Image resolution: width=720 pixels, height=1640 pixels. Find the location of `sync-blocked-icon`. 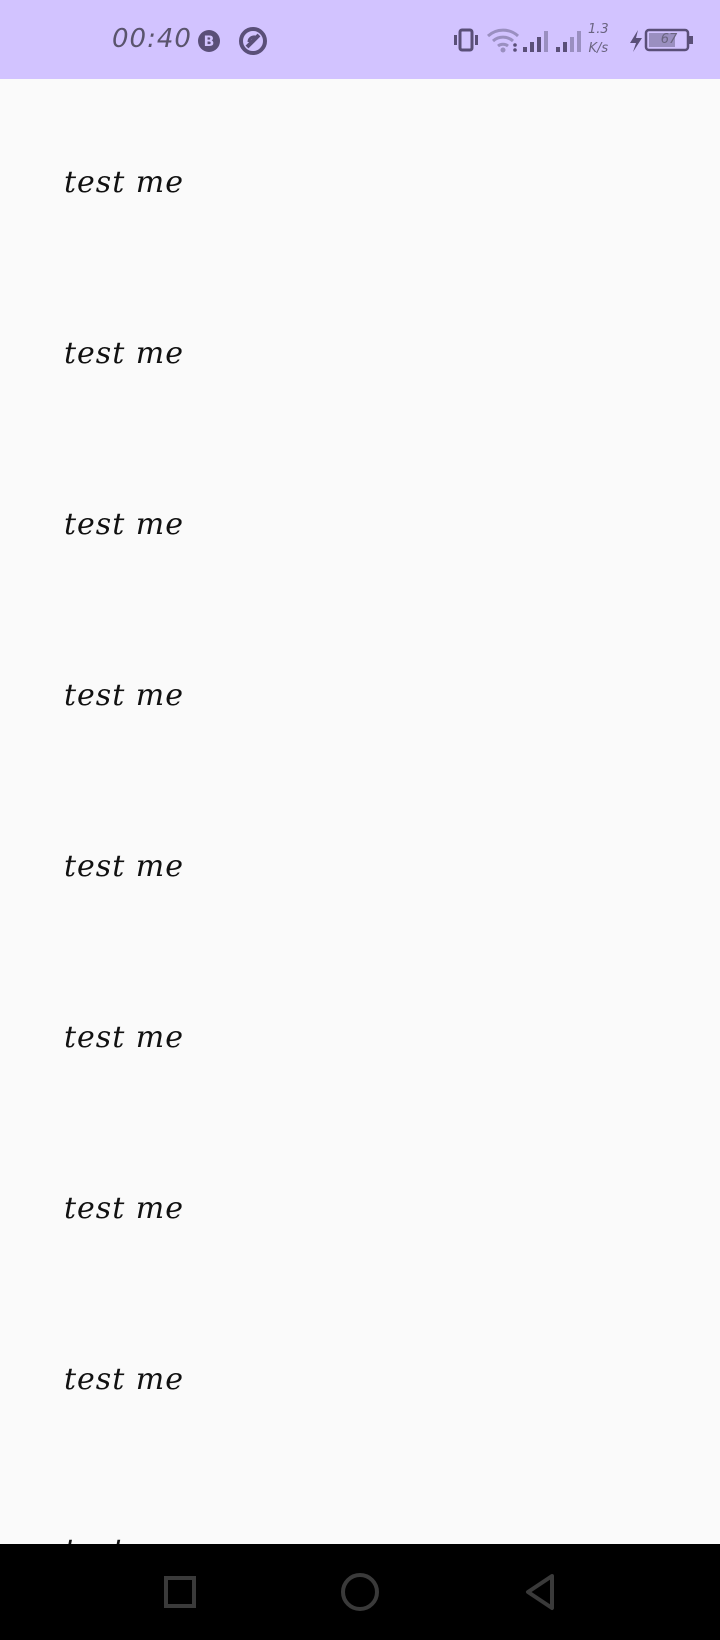

sync-blocked-icon is located at coordinates (253, 41).